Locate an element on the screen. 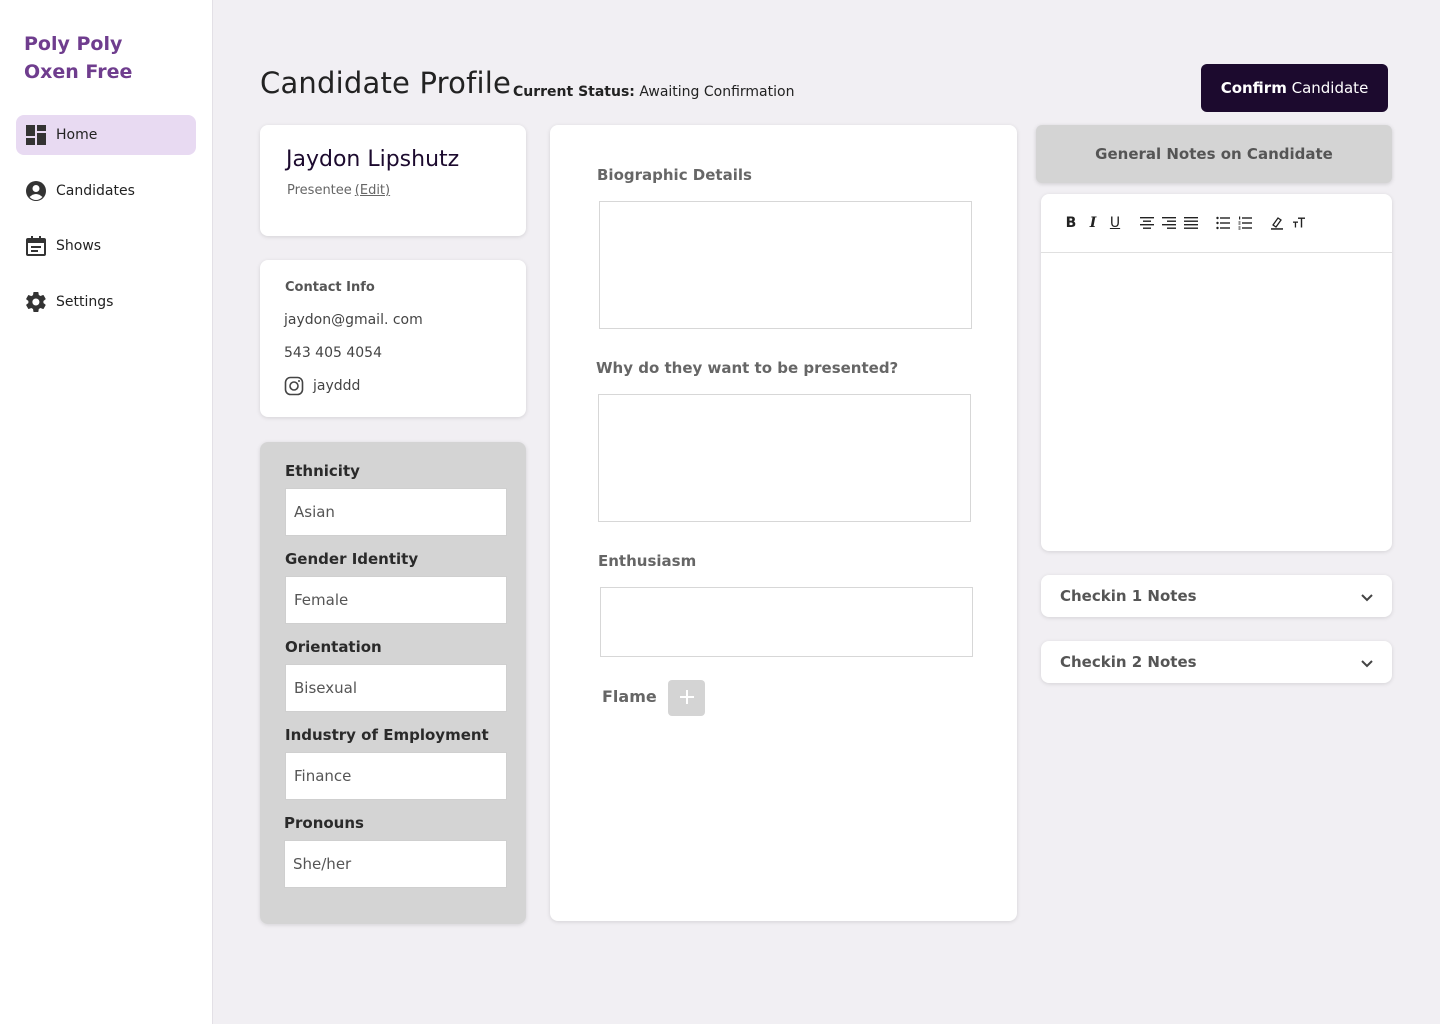 The image size is (1440, 1024). flame-label: Flame is located at coordinates (629, 696).